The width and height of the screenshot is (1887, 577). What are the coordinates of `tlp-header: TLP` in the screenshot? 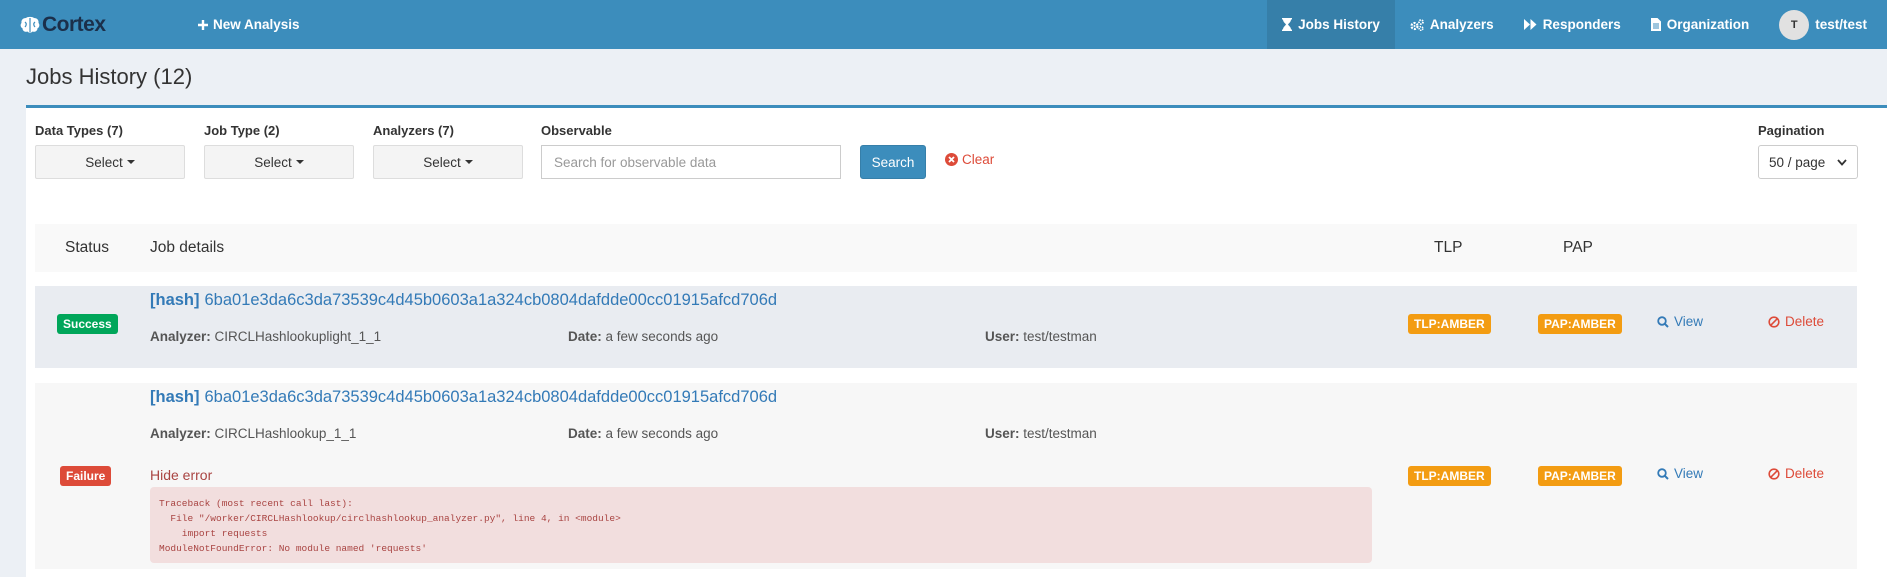 It's located at (1448, 247).